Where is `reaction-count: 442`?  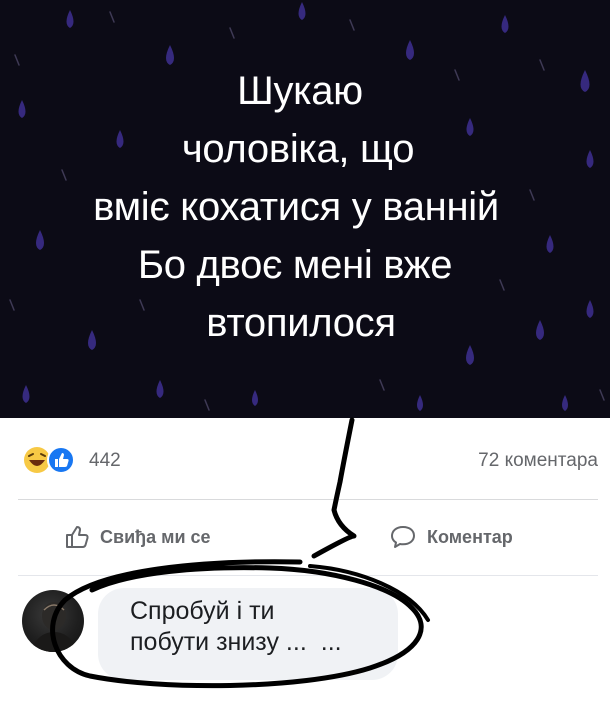
reaction-count: 442 is located at coordinates (105, 461).